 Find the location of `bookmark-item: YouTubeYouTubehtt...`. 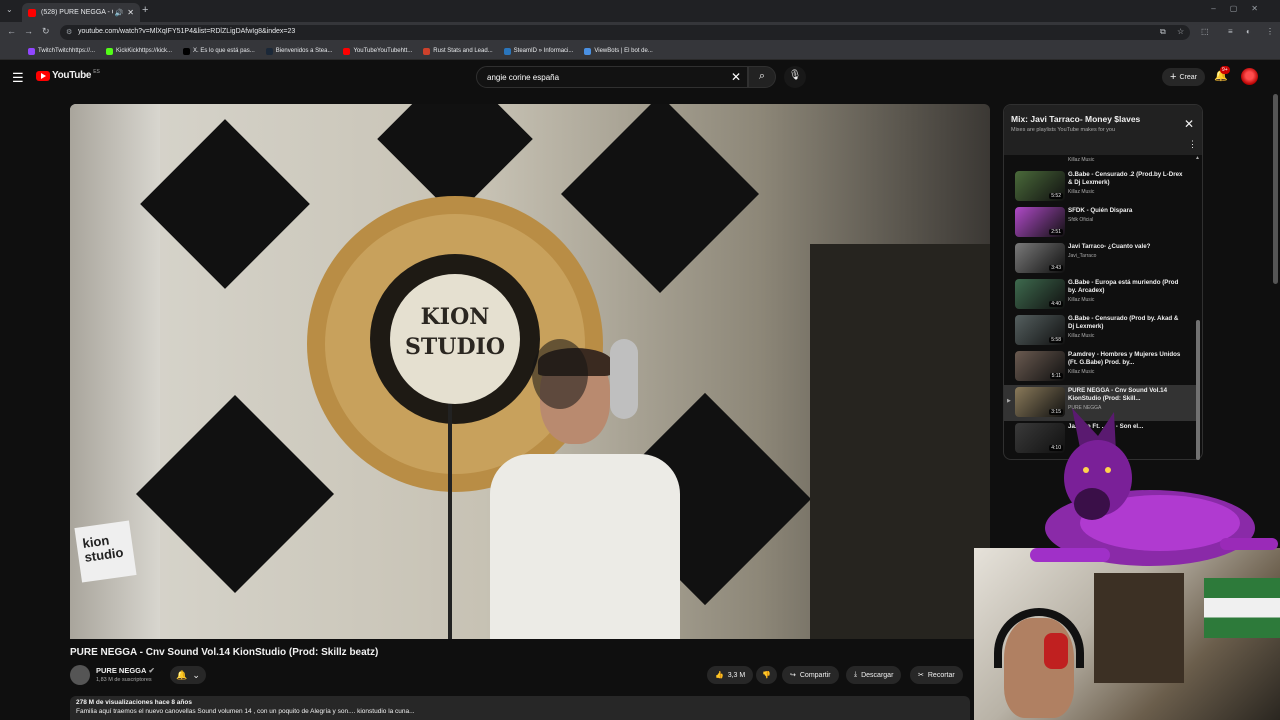

bookmark-item: YouTubeYouTubehtt... is located at coordinates (378, 51).